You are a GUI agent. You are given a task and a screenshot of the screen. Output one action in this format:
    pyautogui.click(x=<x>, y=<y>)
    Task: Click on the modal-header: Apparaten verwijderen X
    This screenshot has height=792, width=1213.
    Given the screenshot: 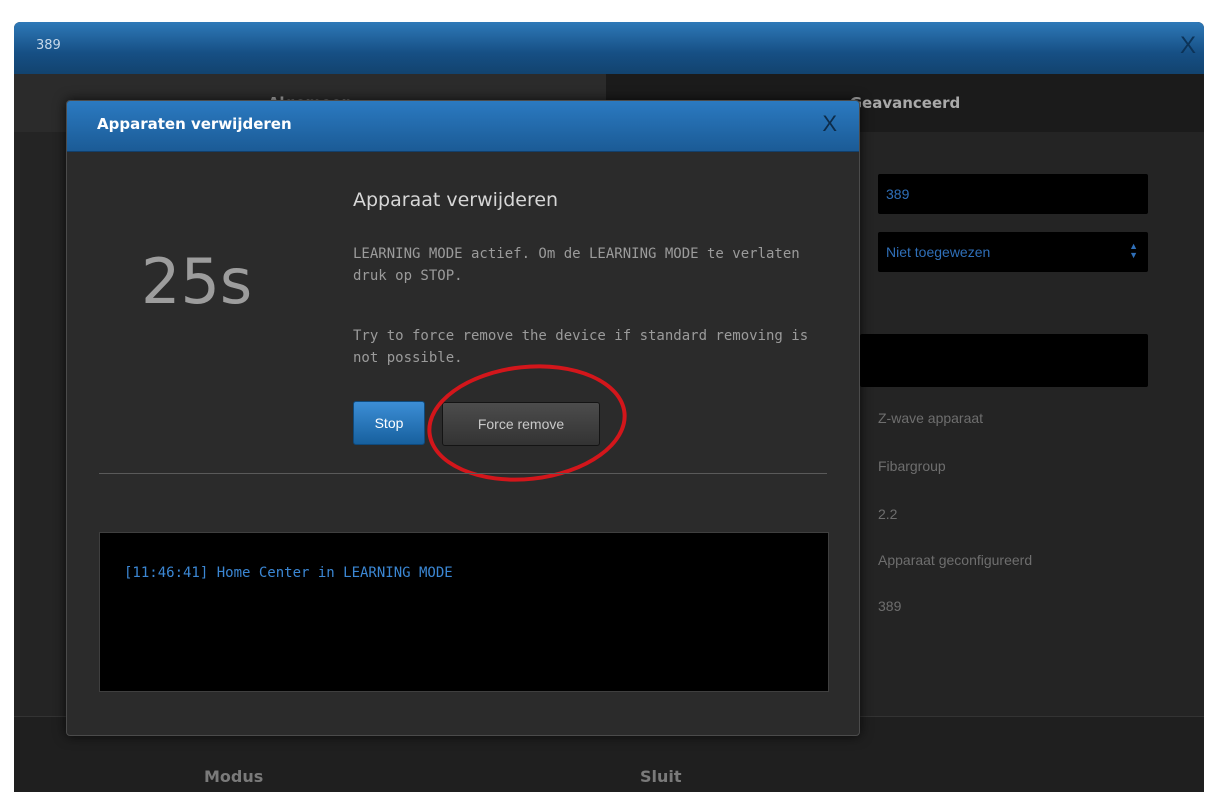 What is the action you would take?
    pyautogui.click(x=463, y=126)
    